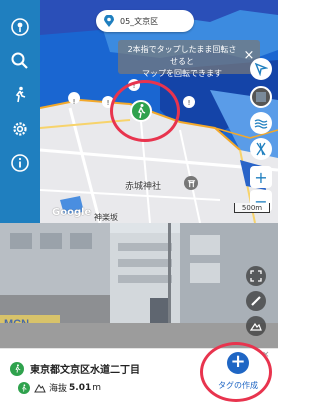 This screenshot has width=320, height=408. What do you see at coordinates (106, 217) in the screenshot?
I see `neighborhood-label: 神楽坂` at bounding box center [106, 217].